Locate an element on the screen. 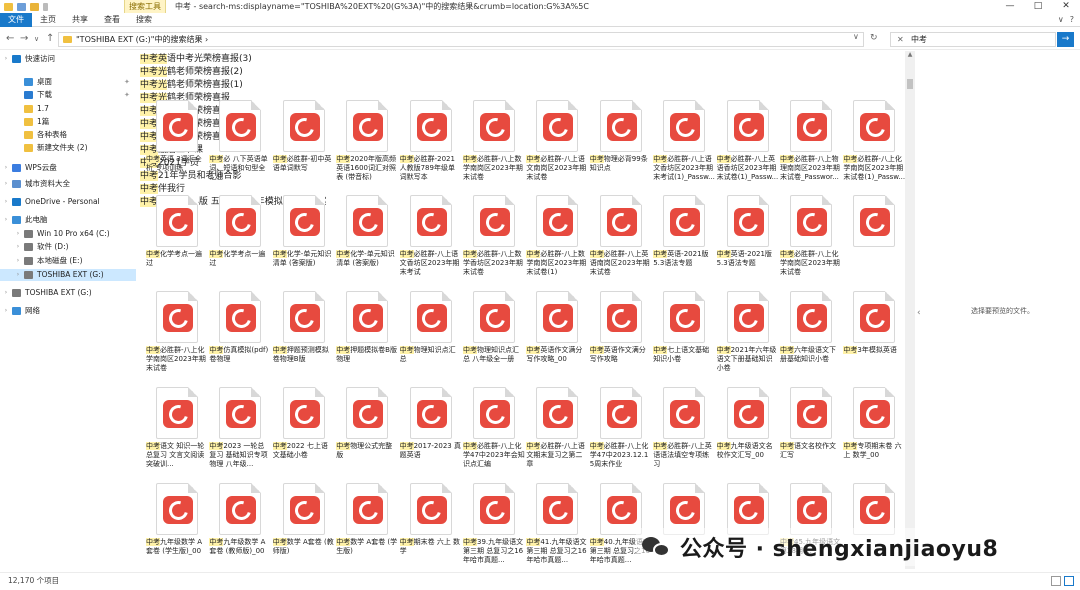  file-tile: 中考专项期末卷 六上 数学_00 is located at coordinates (874, 433).